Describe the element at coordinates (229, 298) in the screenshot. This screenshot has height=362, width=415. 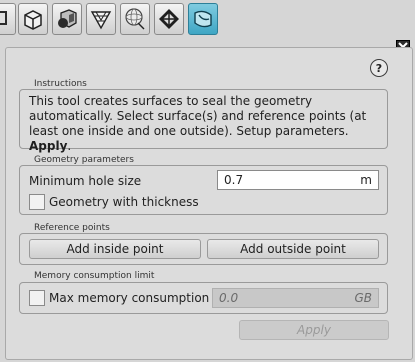
I see `max-memory-value: 0.0` at that location.